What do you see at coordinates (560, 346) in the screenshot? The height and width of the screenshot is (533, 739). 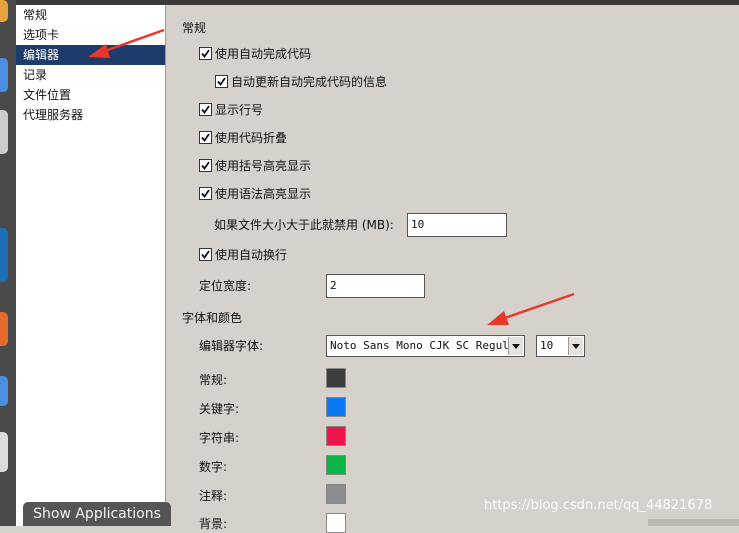 I see `font-size-select: 10` at bounding box center [560, 346].